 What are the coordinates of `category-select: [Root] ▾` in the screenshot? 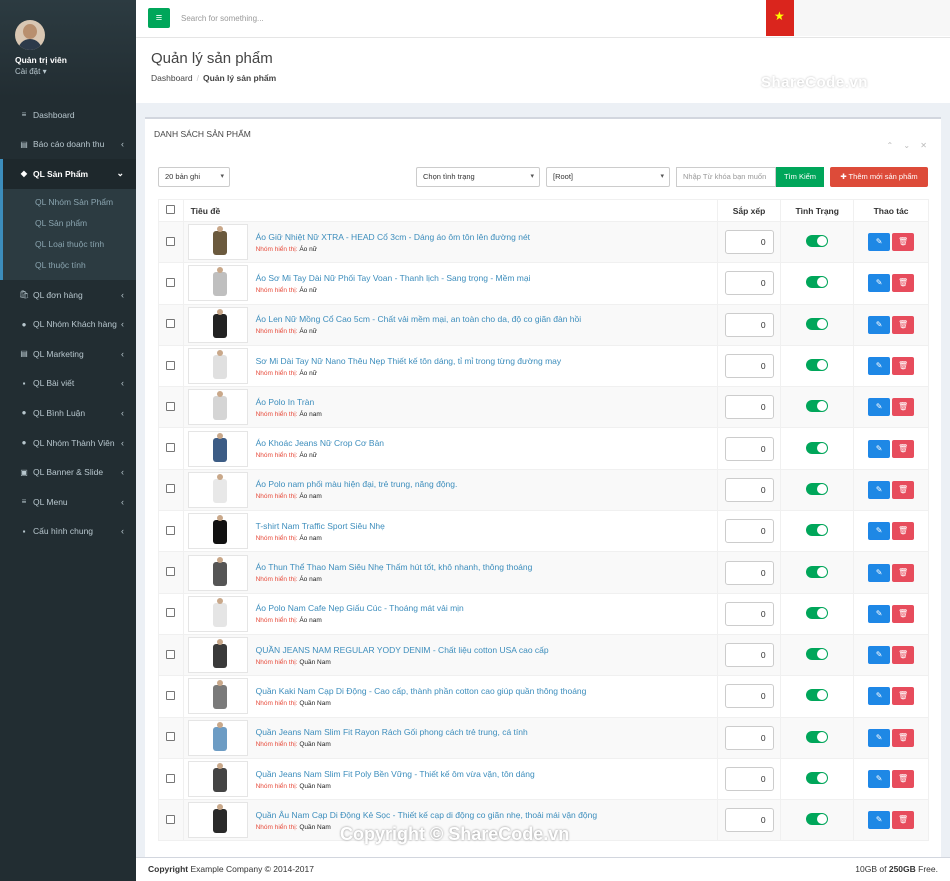 It's located at (608, 177).